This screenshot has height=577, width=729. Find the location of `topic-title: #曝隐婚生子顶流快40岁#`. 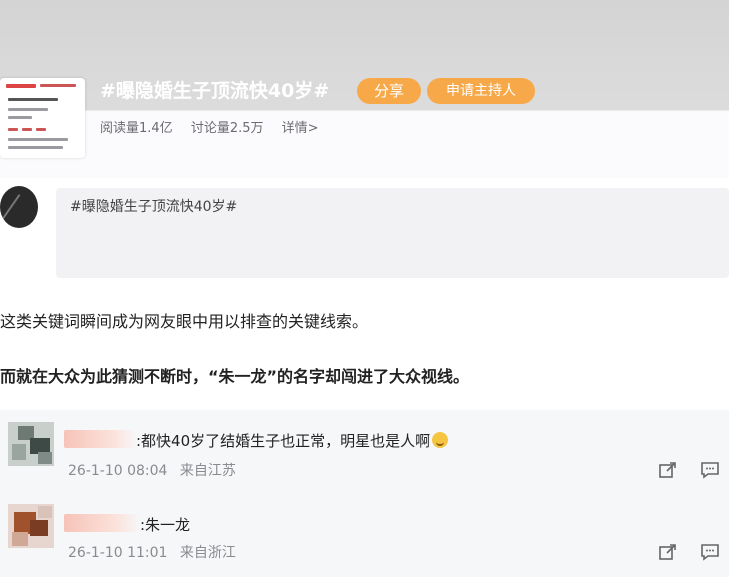

topic-title: #曝隐婚生子顶流快40岁# is located at coordinates (215, 91).